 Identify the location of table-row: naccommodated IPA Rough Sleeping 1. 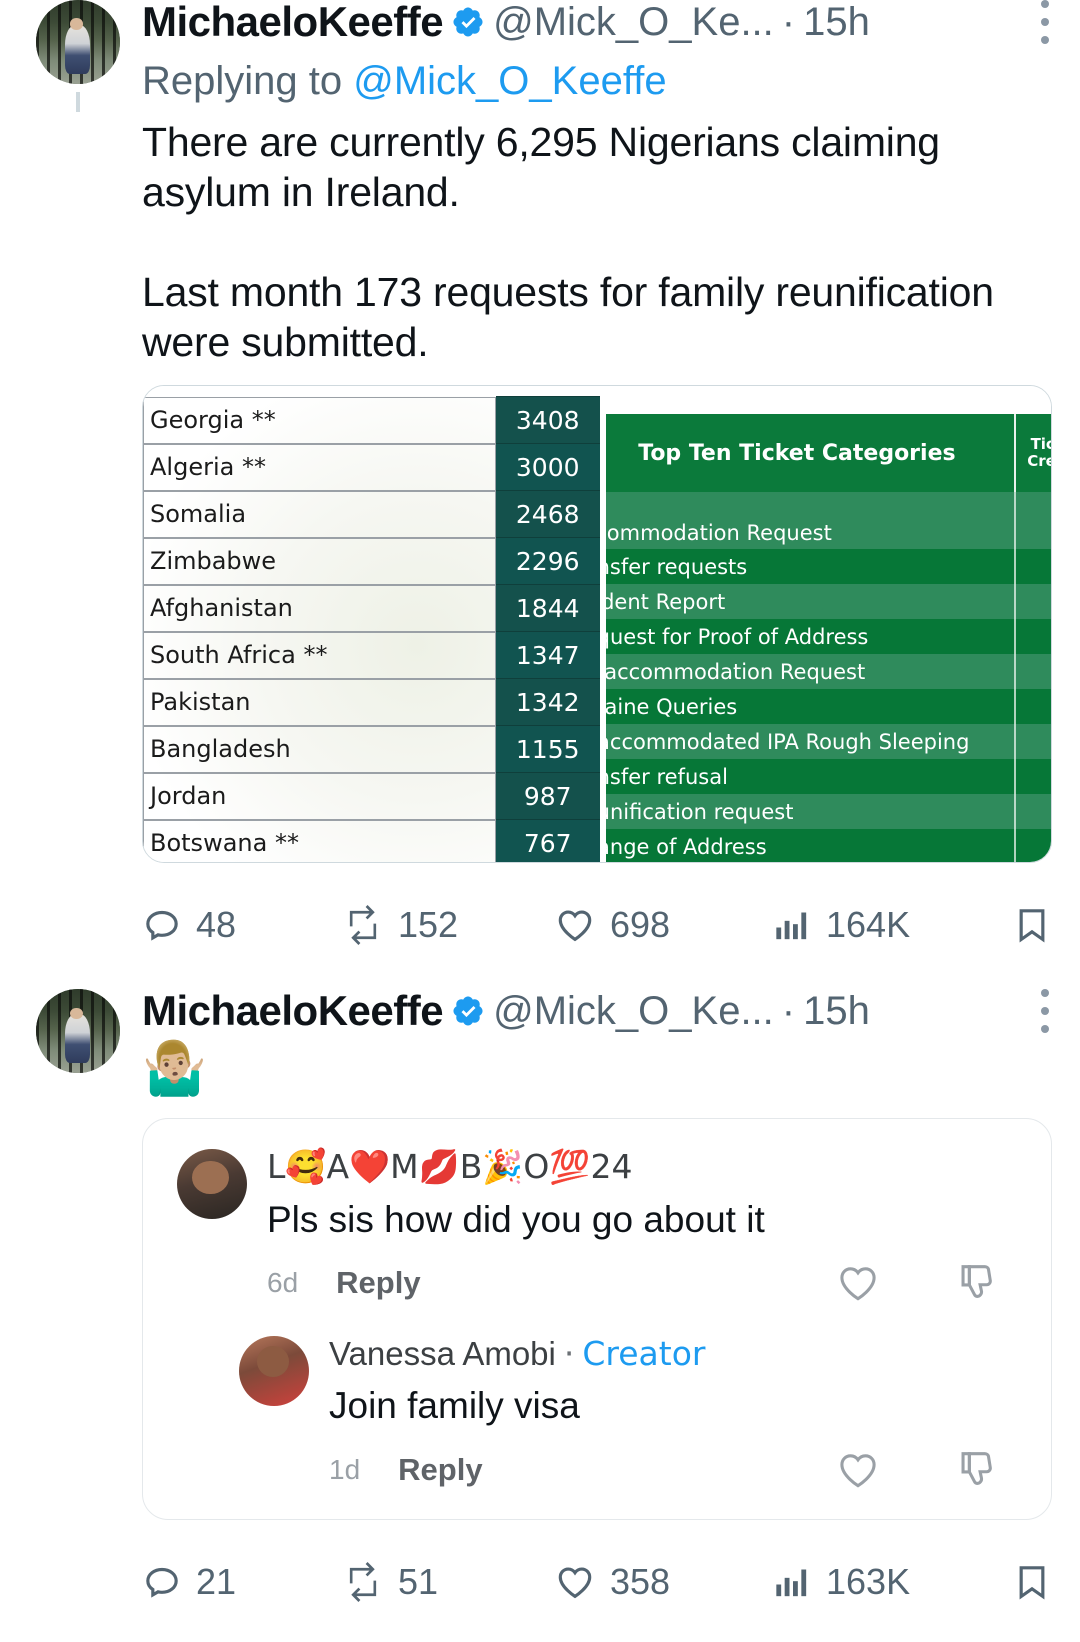
(828, 742).